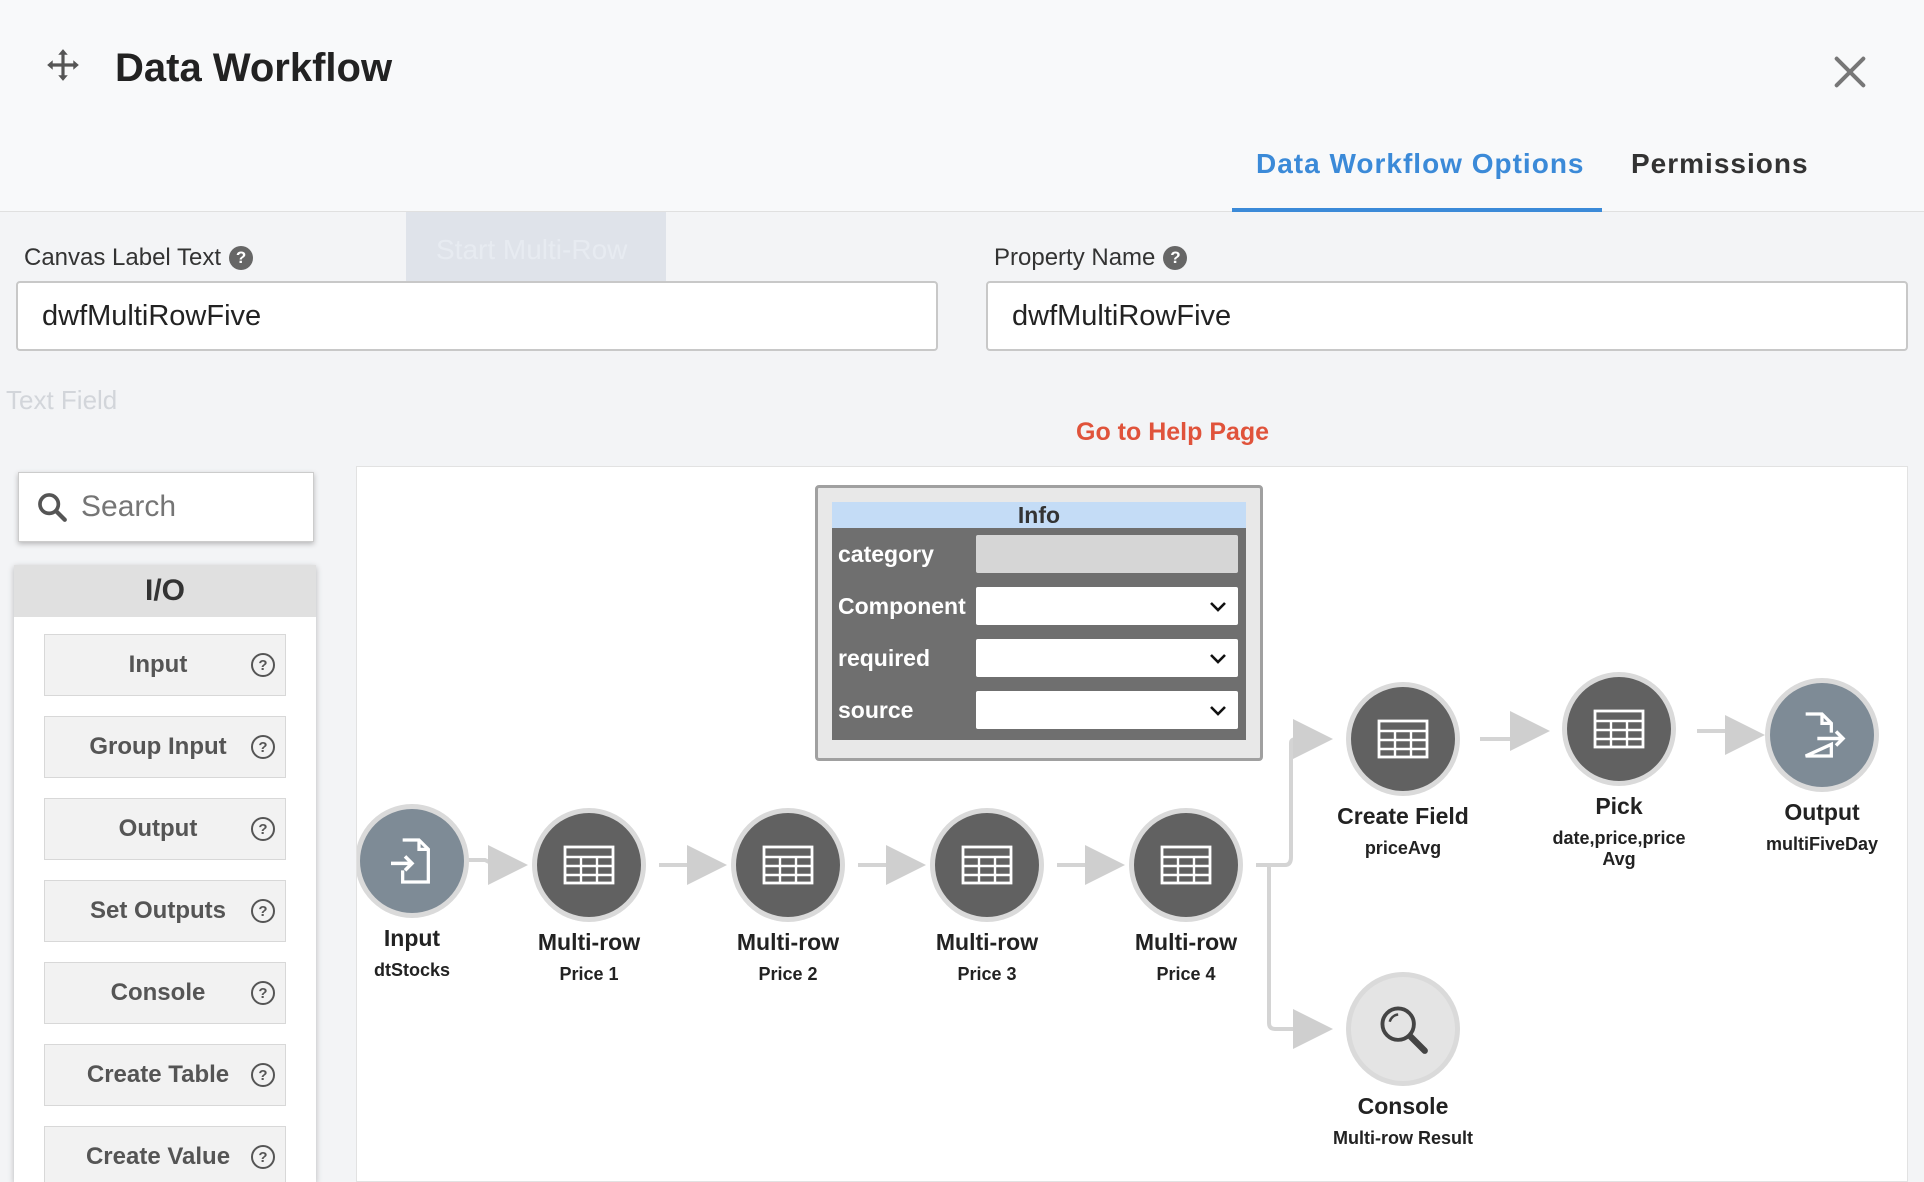  What do you see at coordinates (1720, 164) in the screenshot?
I see `tab-permissions: Permissions` at bounding box center [1720, 164].